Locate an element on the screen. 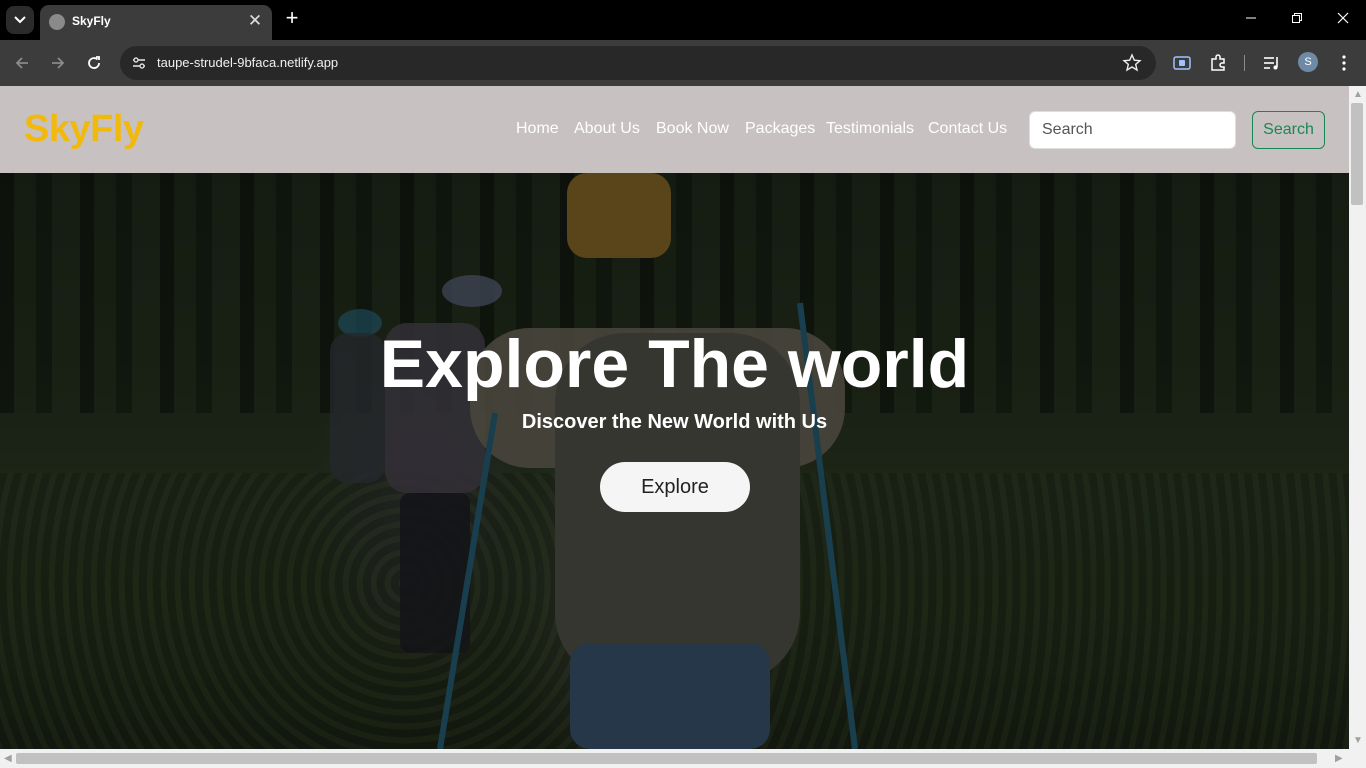  restore-icon is located at coordinates (1297, 20).